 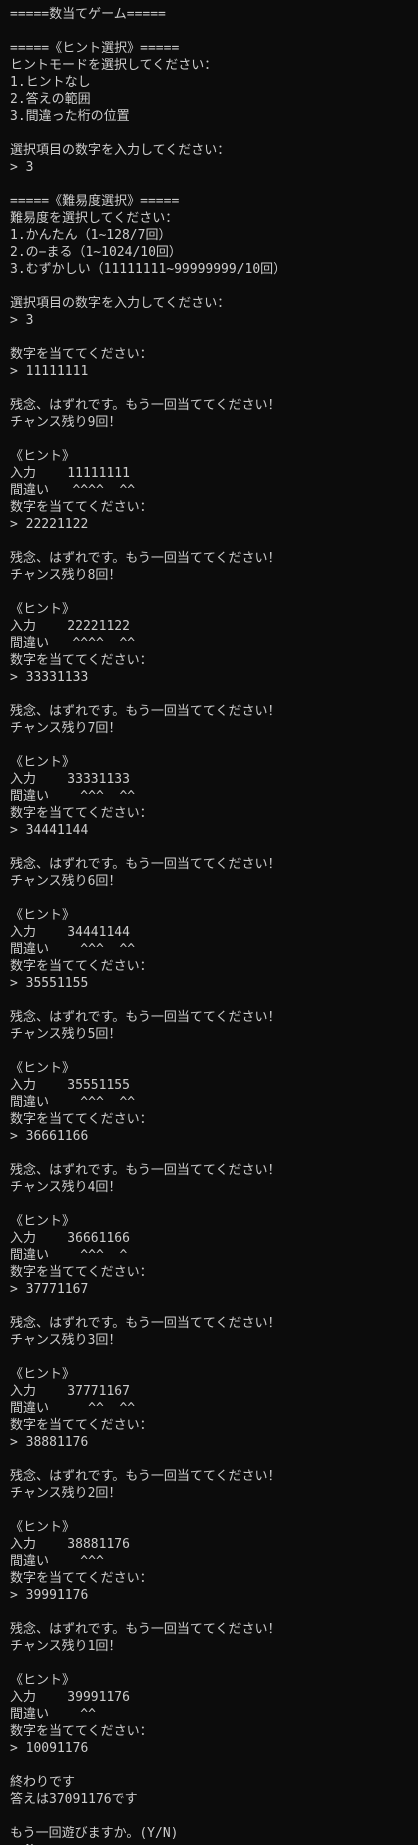 I want to click on terminal-output-line: 入力 22221122, so click(x=70, y=626).